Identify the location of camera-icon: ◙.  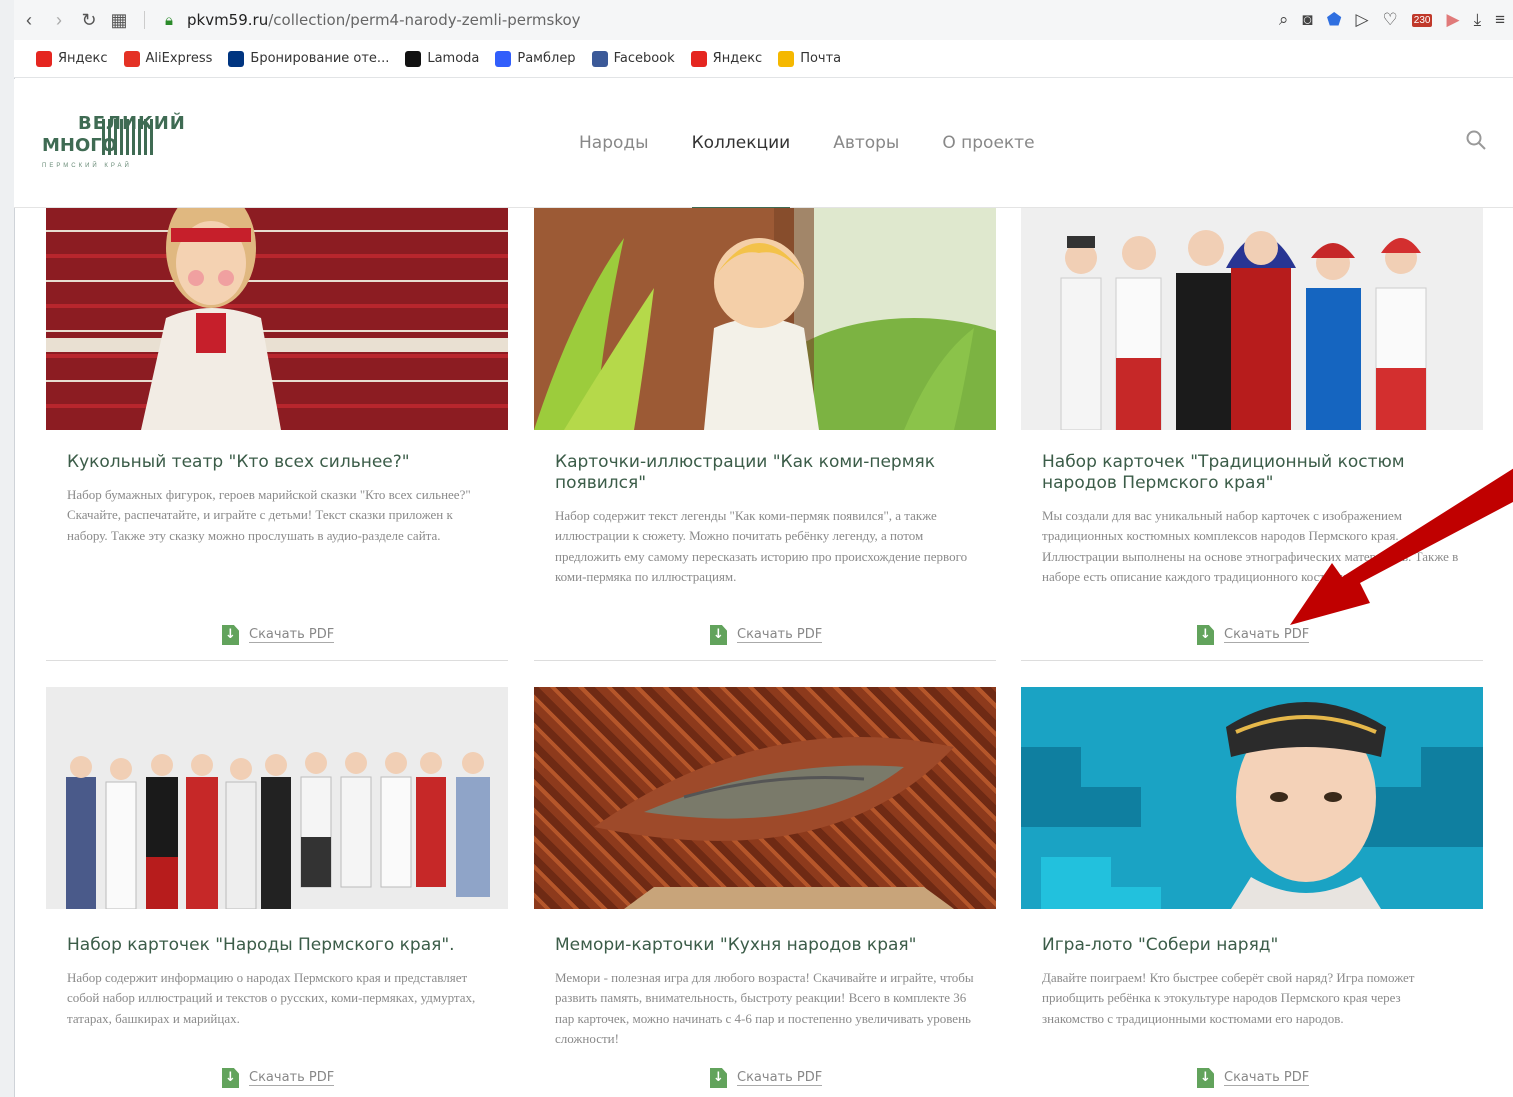
(1307, 20).